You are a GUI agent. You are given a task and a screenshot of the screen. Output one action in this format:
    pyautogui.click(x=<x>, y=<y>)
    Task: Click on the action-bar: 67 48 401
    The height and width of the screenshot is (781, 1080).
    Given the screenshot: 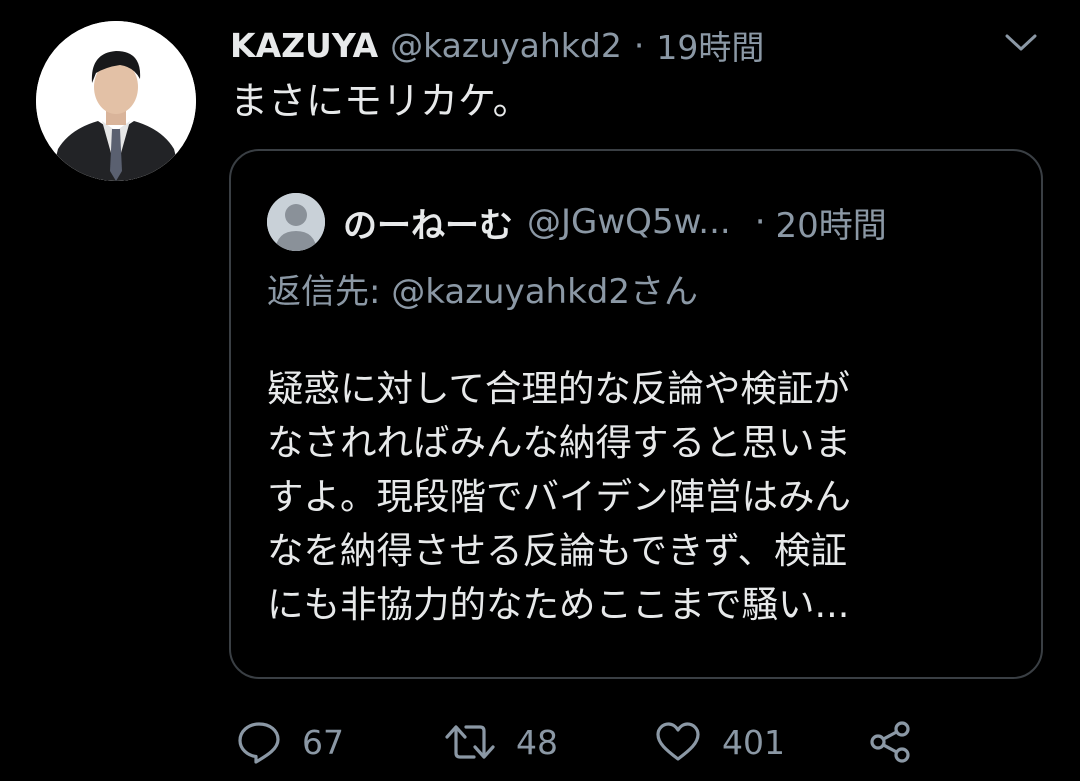 What is the action you would take?
    pyautogui.click(x=596, y=742)
    